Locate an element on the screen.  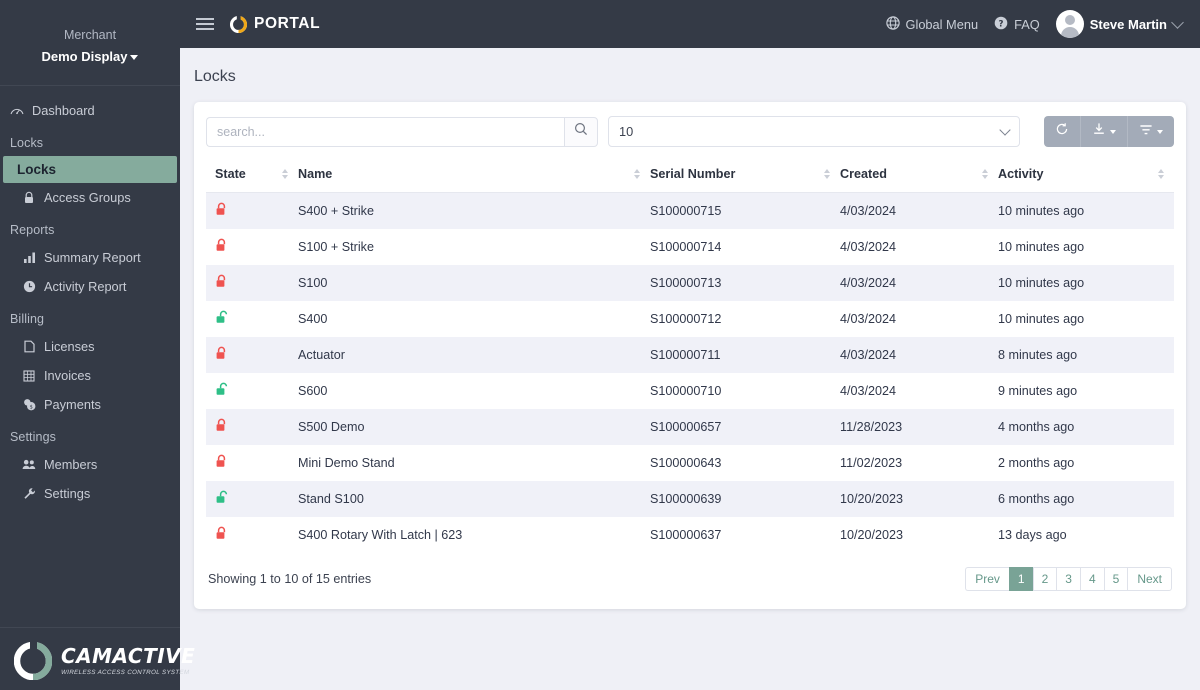
topbar-actions: Global Menu ? FAQ Steve Martin is located at coordinates (1034, 24).